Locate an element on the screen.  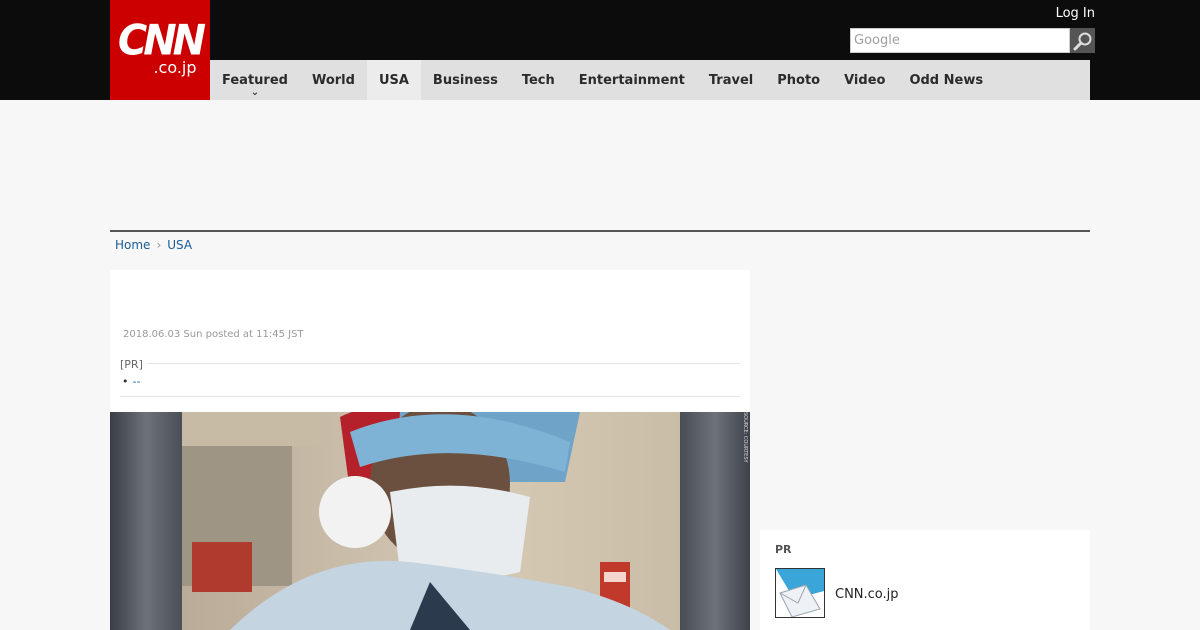
chevron-right-icon: › is located at coordinates (159, 245).